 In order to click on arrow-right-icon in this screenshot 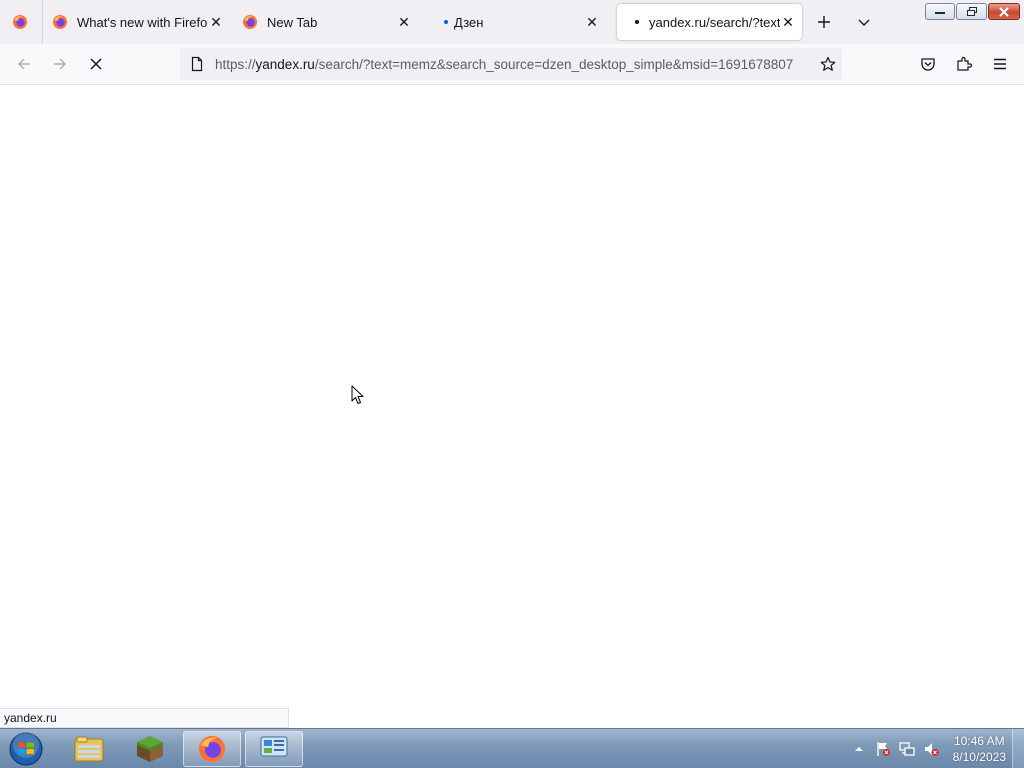, I will do `click(60, 64)`.